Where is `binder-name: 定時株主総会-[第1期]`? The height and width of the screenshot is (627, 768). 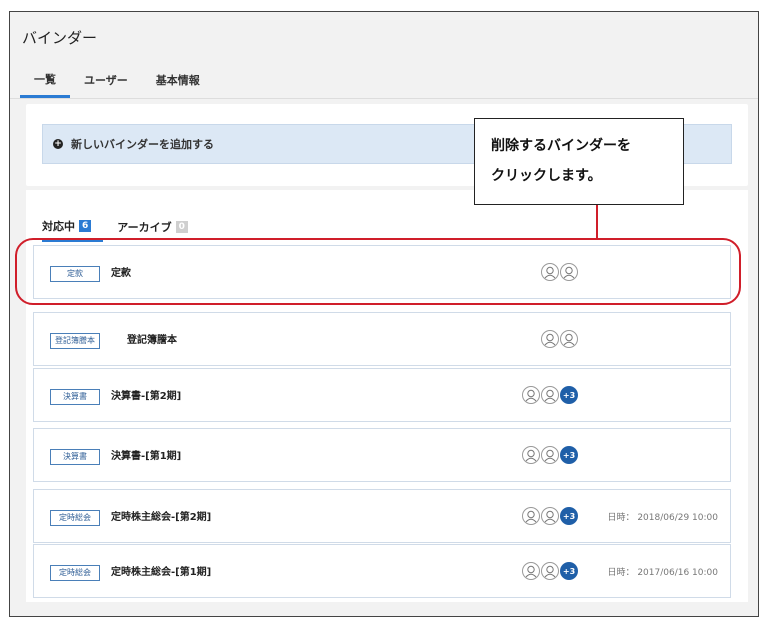
binder-name: 定時株主総会-[第1期] is located at coordinates (161, 572).